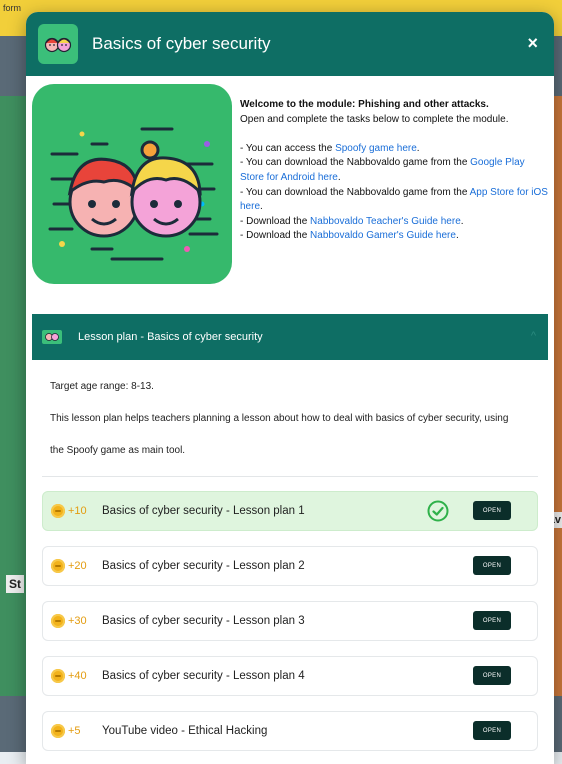 Image resolution: width=562 pixels, height=764 pixels. What do you see at coordinates (203, 621) in the screenshot?
I see `task-title: Basics of cyber security - Lesson plan 3` at bounding box center [203, 621].